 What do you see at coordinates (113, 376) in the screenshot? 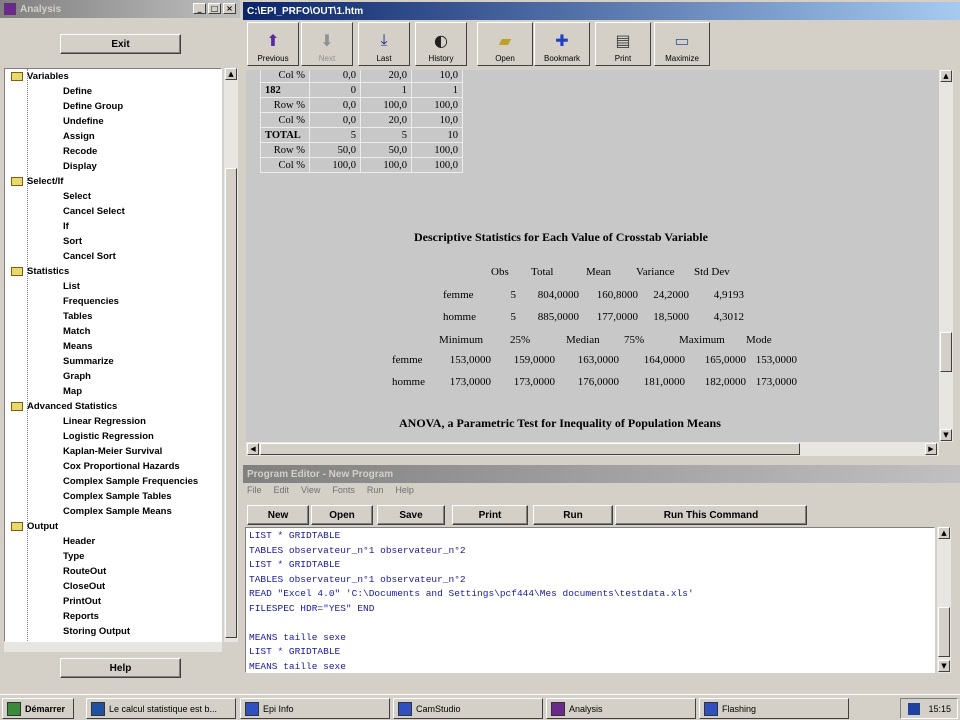
I see `tree-item-row: Graph` at bounding box center [113, 376].